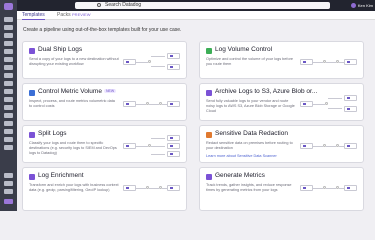 This screenshot has height=240, width=375. What do you see at coordinates (353, 6) in the screenshot?
I see `avatar` at bounding box center [353, 6].